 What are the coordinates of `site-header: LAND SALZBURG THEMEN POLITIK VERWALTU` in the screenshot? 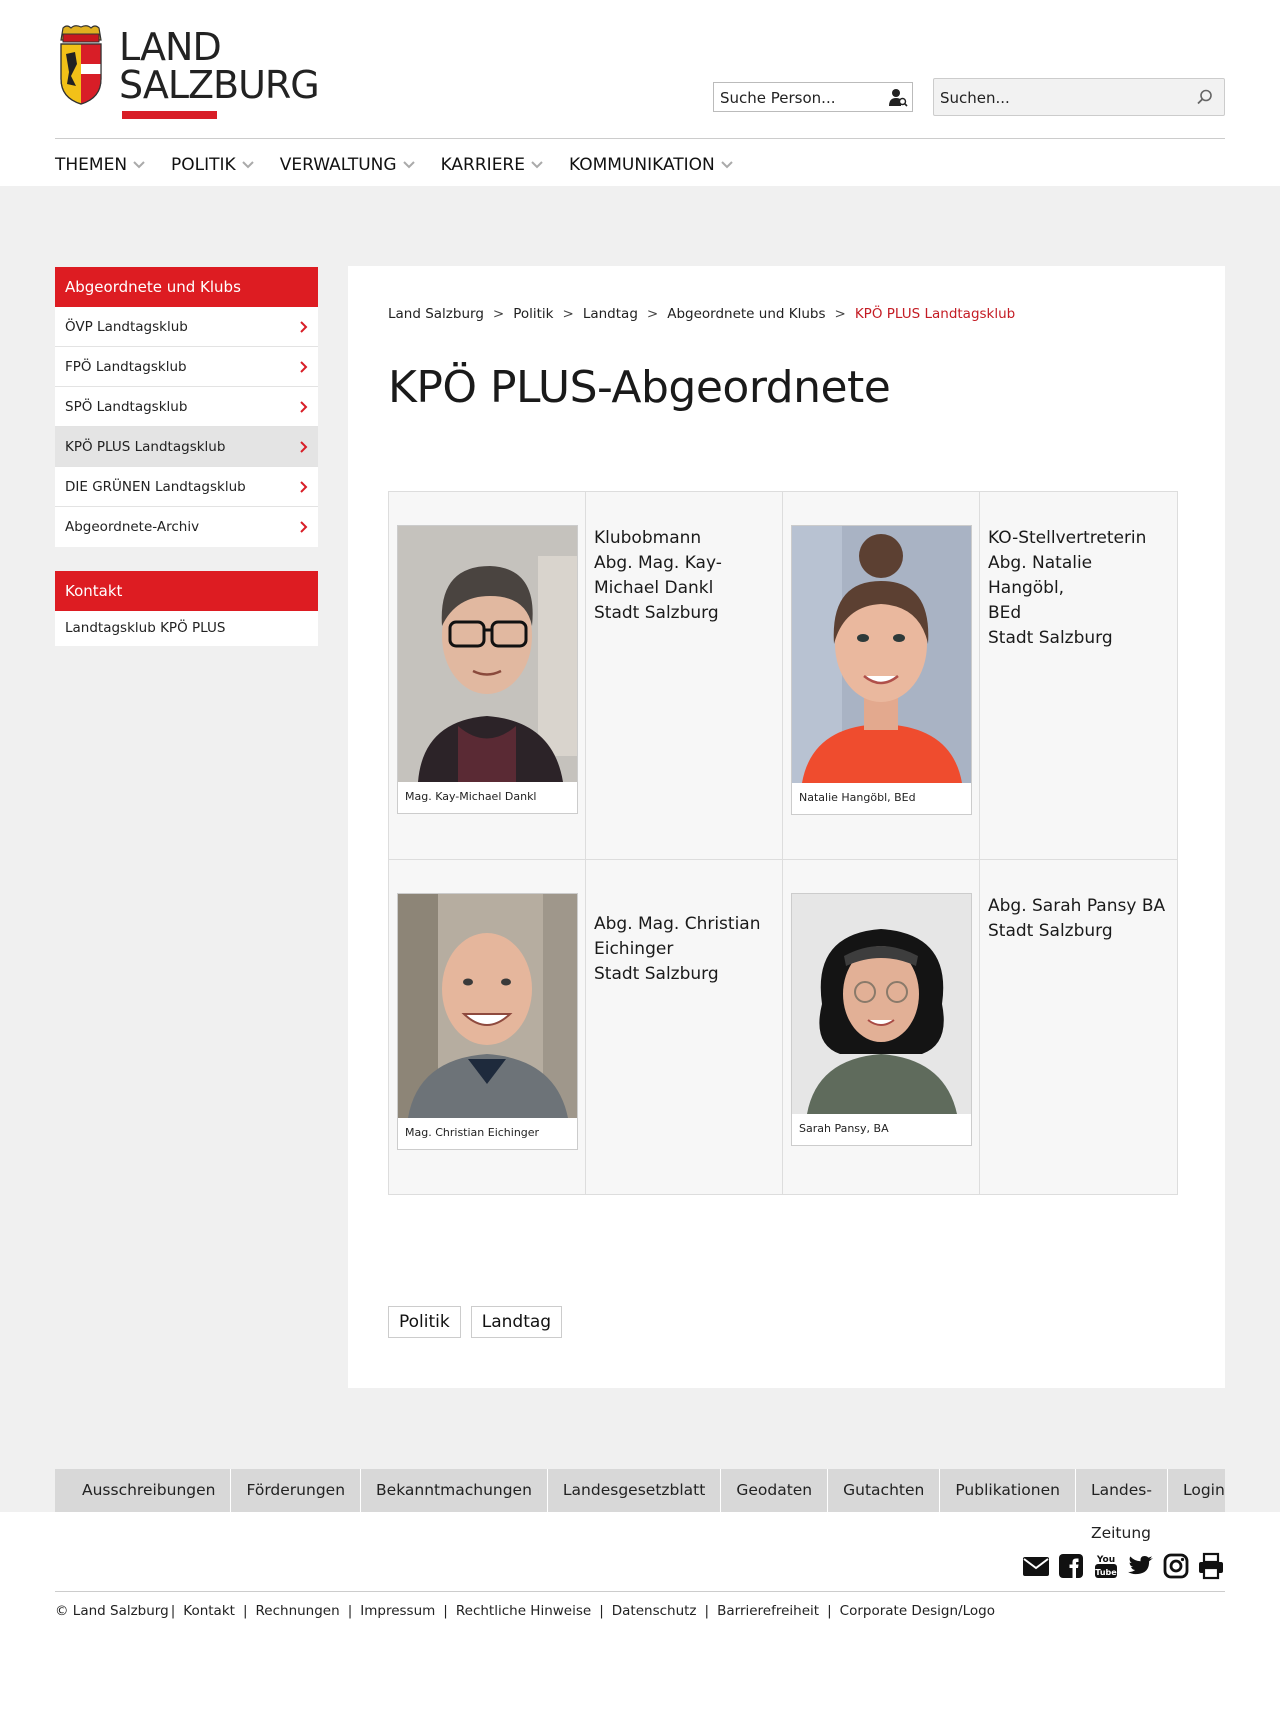 It's located at (640, 93).